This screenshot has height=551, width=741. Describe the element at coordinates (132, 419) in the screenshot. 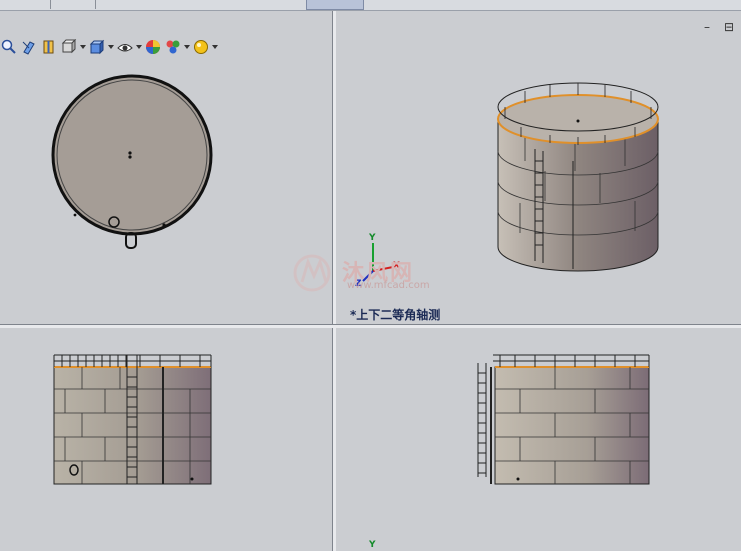

I see `tank-front-view` at that location.